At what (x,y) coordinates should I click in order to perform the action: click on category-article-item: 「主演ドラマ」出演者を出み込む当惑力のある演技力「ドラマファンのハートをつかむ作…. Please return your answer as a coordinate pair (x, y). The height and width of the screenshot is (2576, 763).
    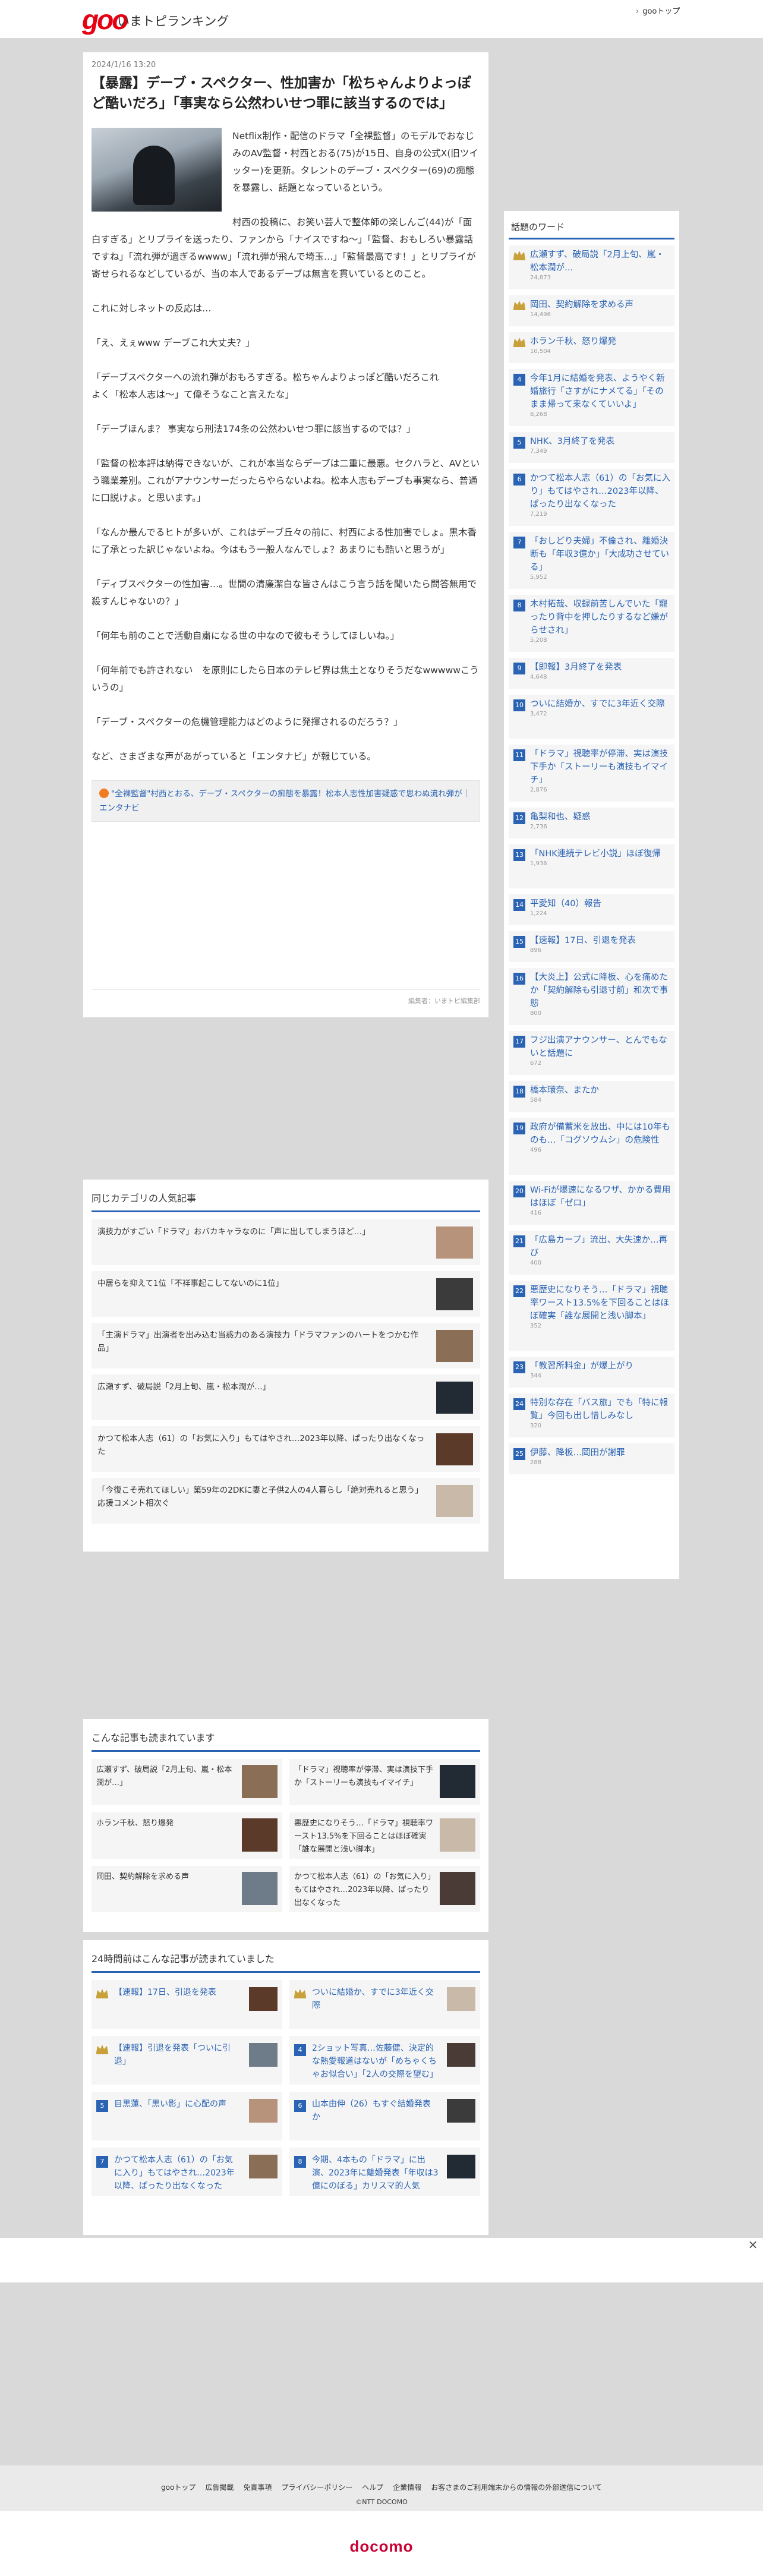
    Looking at the image, I should click on (286, 1346).